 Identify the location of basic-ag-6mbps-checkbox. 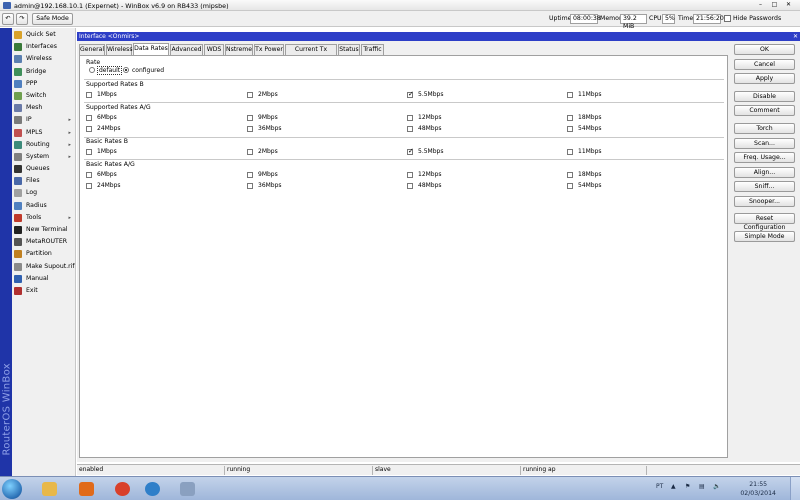
(89, 175).